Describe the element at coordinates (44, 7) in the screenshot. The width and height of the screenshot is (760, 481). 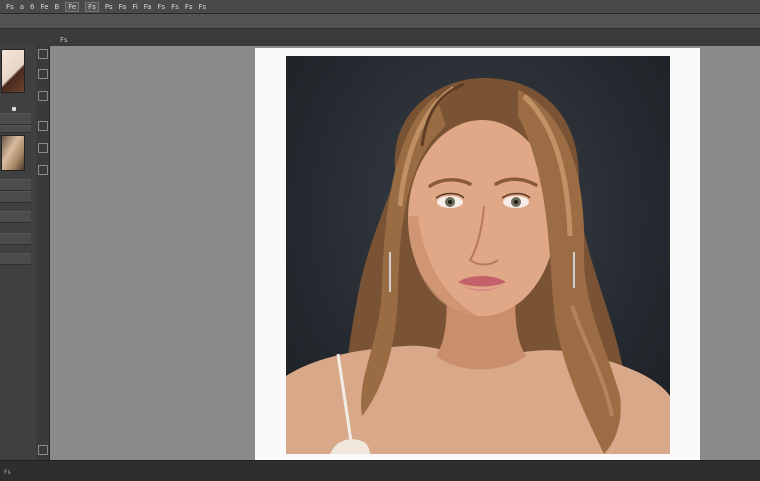
I see `menu-item-4: Fe` at that location.